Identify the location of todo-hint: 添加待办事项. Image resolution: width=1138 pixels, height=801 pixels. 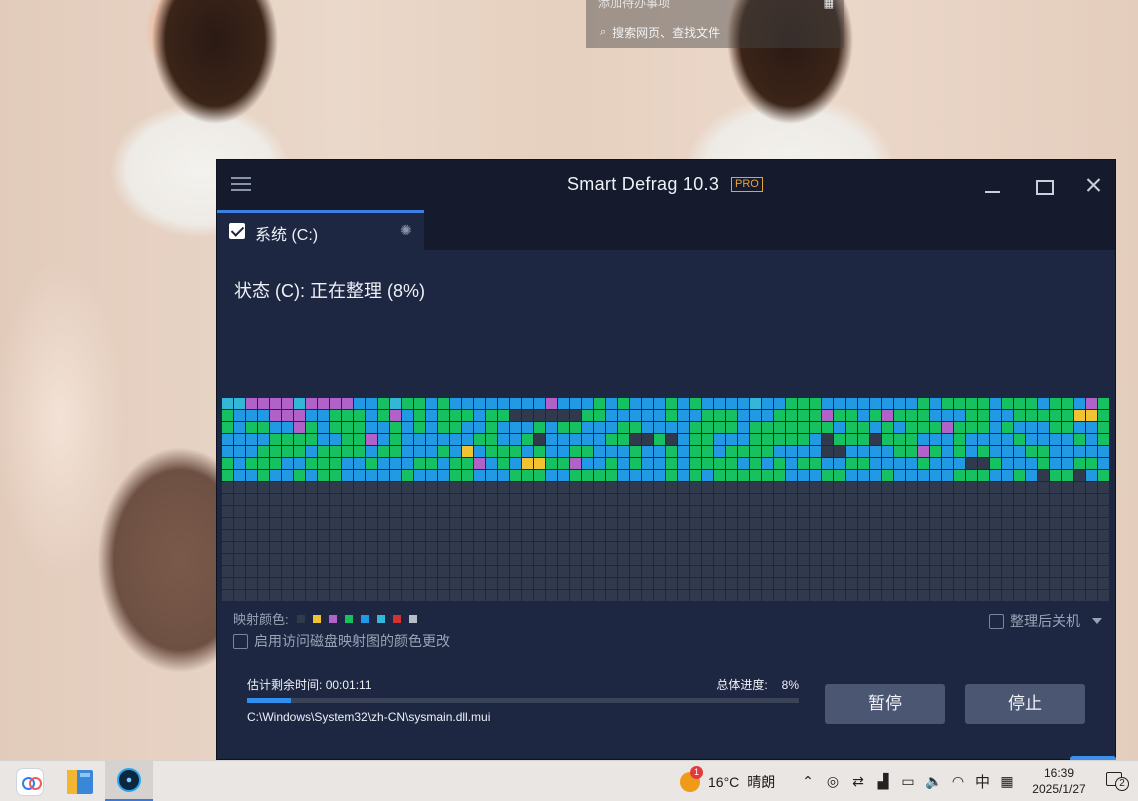
(634, 5).